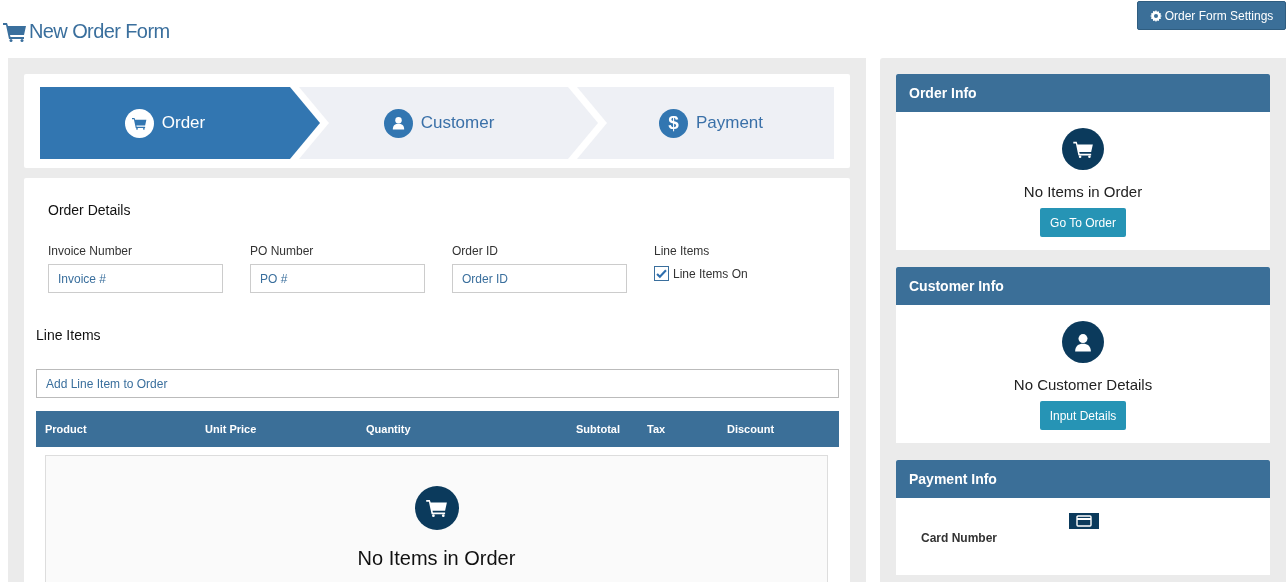  Describe the element at coordinates (1083, 415) in the screenshot. I see `action-button: Input Details` at that location.